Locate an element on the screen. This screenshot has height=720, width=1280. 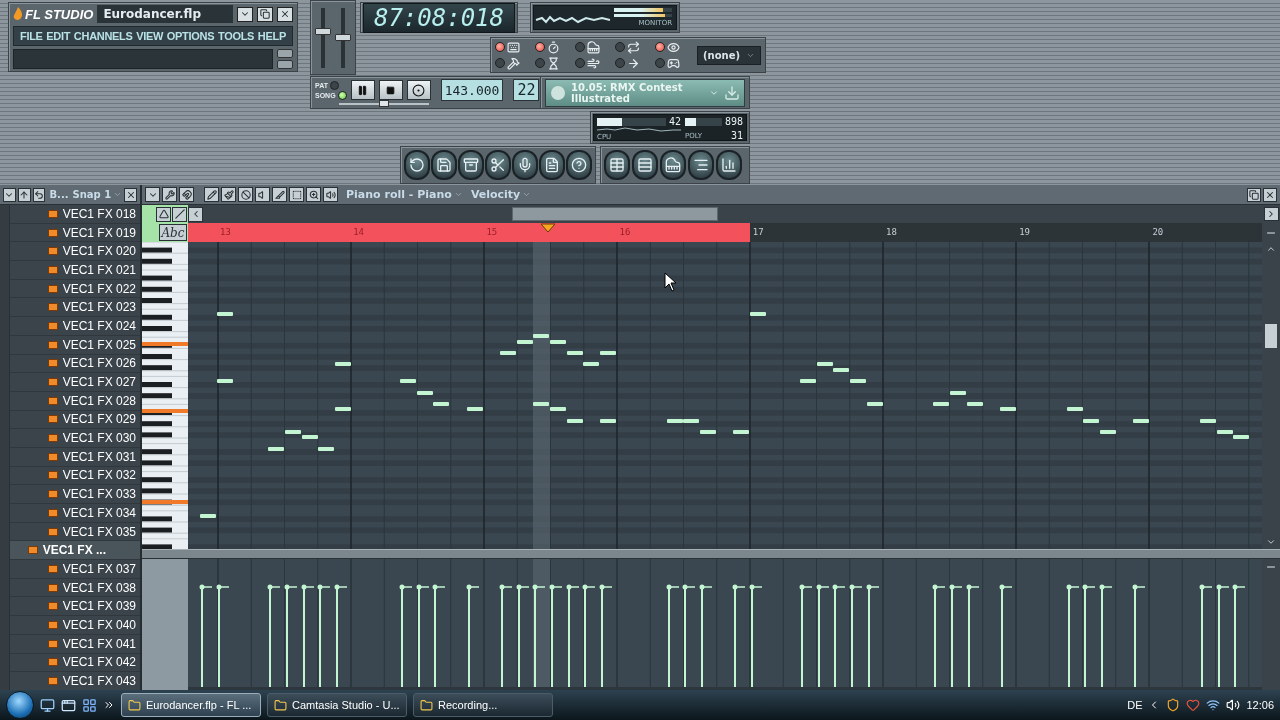
language-indicator: DE is located at coordinates (1135, 705).